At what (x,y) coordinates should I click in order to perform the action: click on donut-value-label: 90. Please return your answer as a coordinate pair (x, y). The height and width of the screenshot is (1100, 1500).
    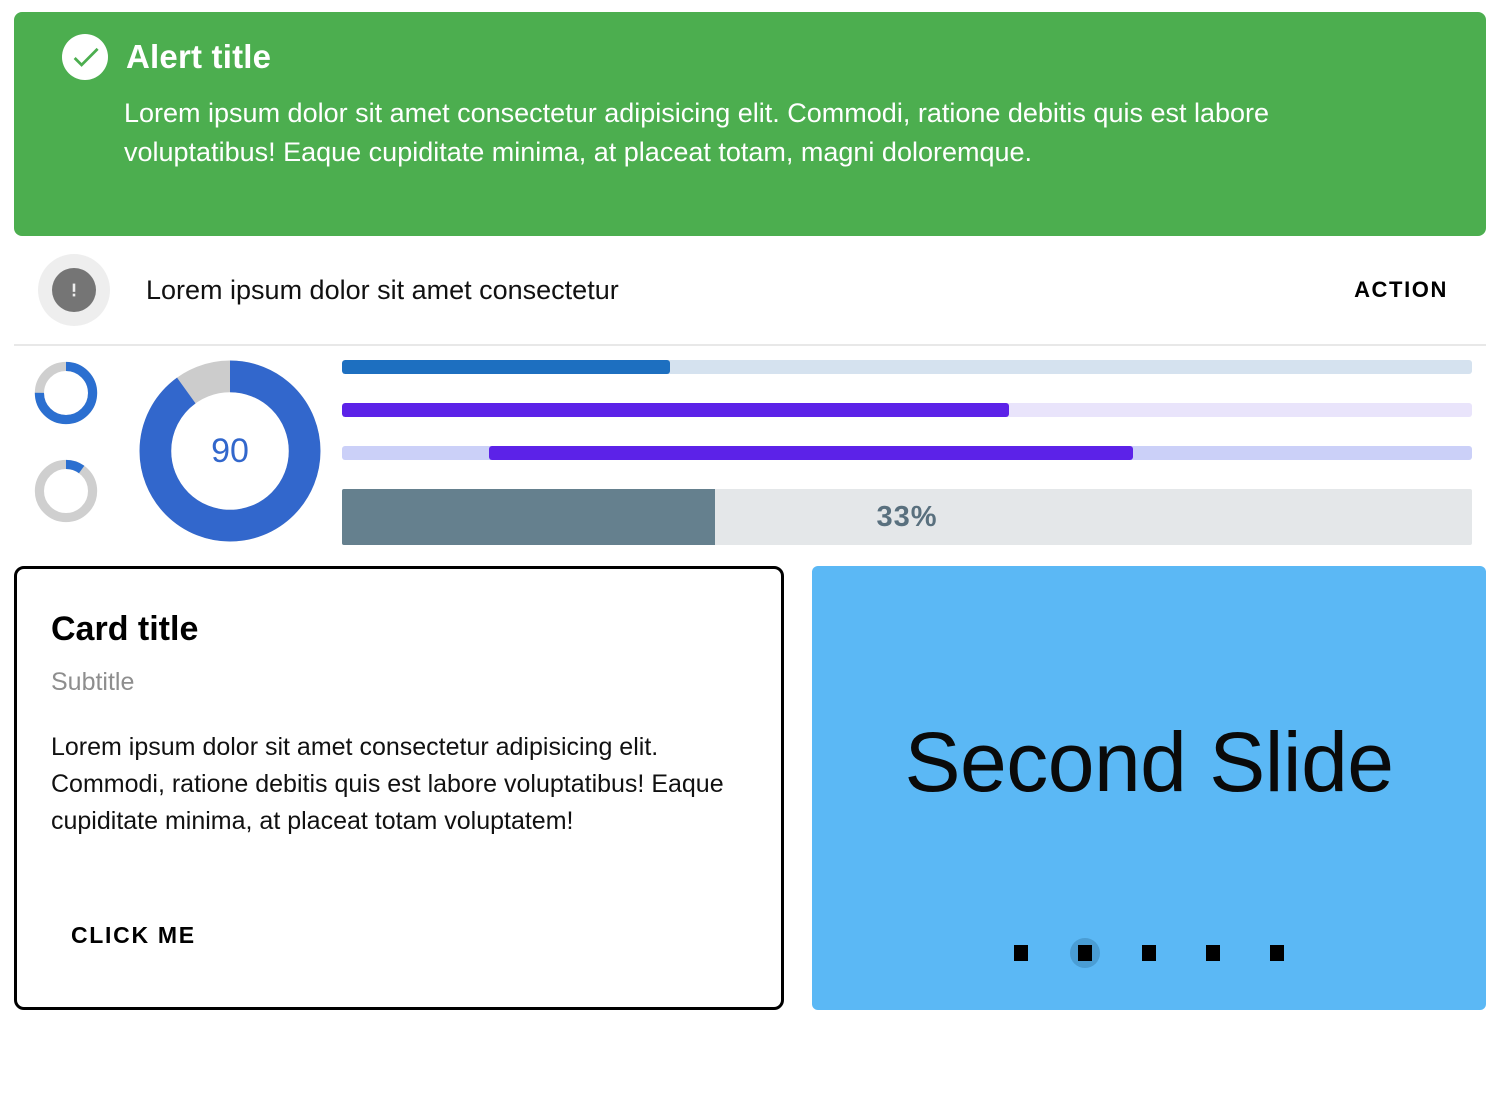
    Looking at the image, I should click on (230, 450).